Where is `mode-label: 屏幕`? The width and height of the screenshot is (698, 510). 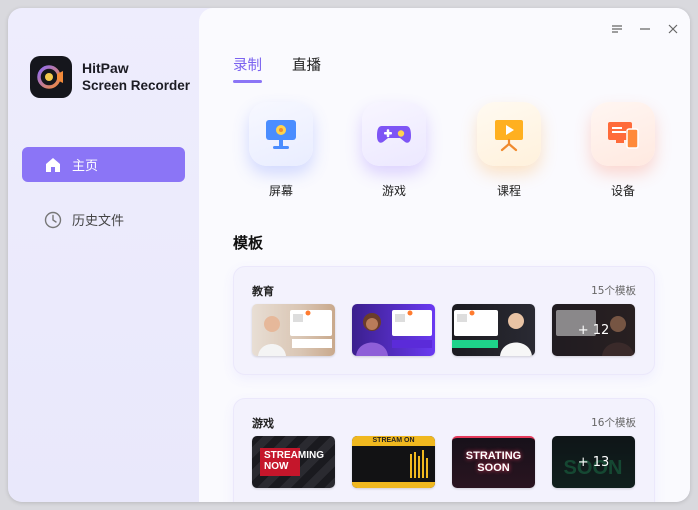
mode-label: 屏幕 is located at coordinates (280, 191).